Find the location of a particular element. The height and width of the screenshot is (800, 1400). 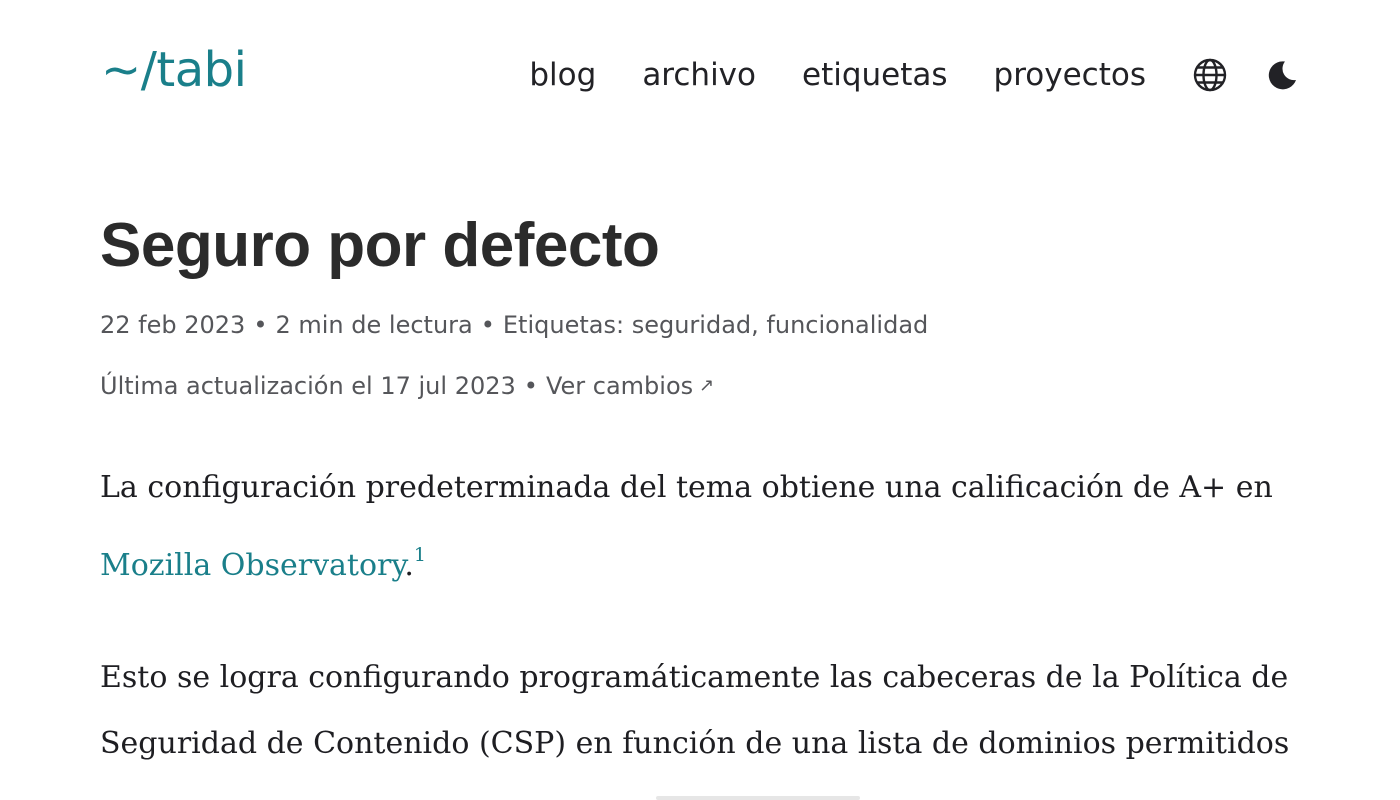

nav-link-blog: blog is located at coordinates (562, 75).